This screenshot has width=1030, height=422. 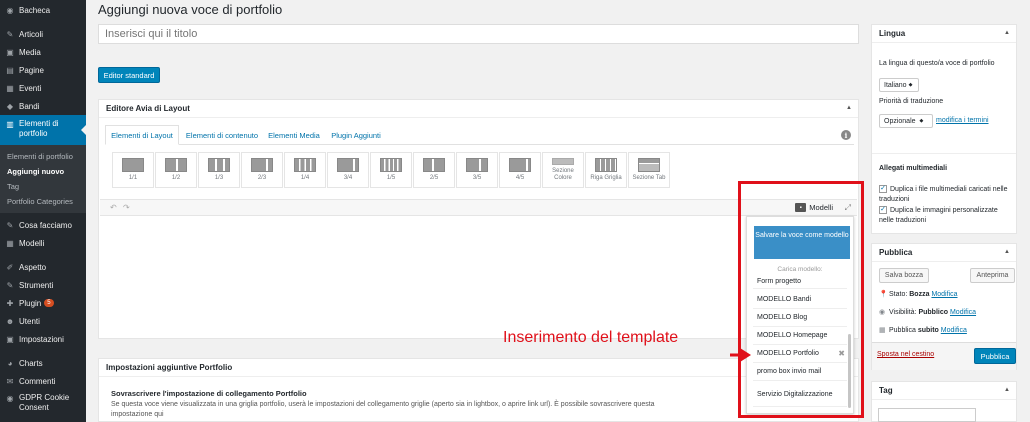 I want to click on status-value: Bozza, so click(x=919, y=294).